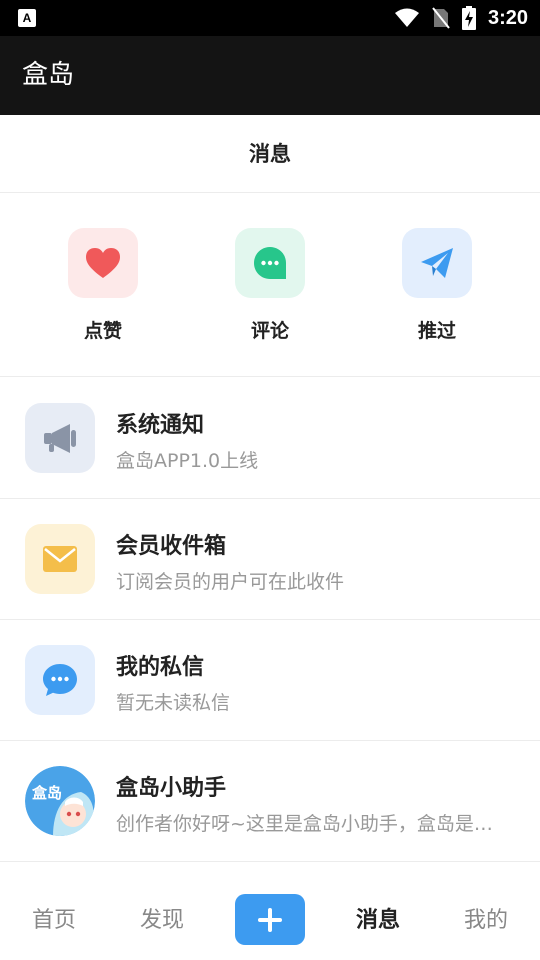  What do you see at coordinates (46, 793) in the screenshot?
I see `avatar-logo-text: 盒岛` at bounding box center [46, 793].